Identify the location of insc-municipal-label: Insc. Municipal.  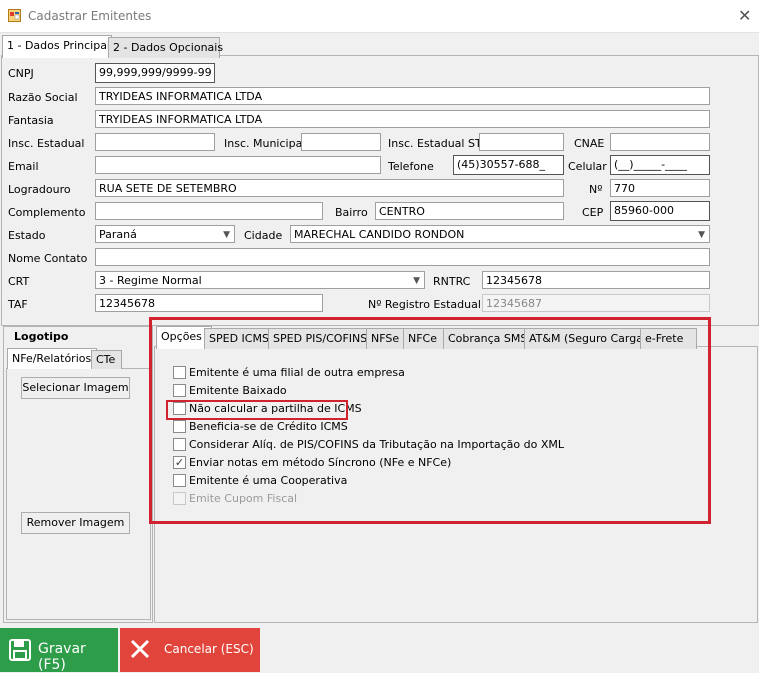
(265, 143).